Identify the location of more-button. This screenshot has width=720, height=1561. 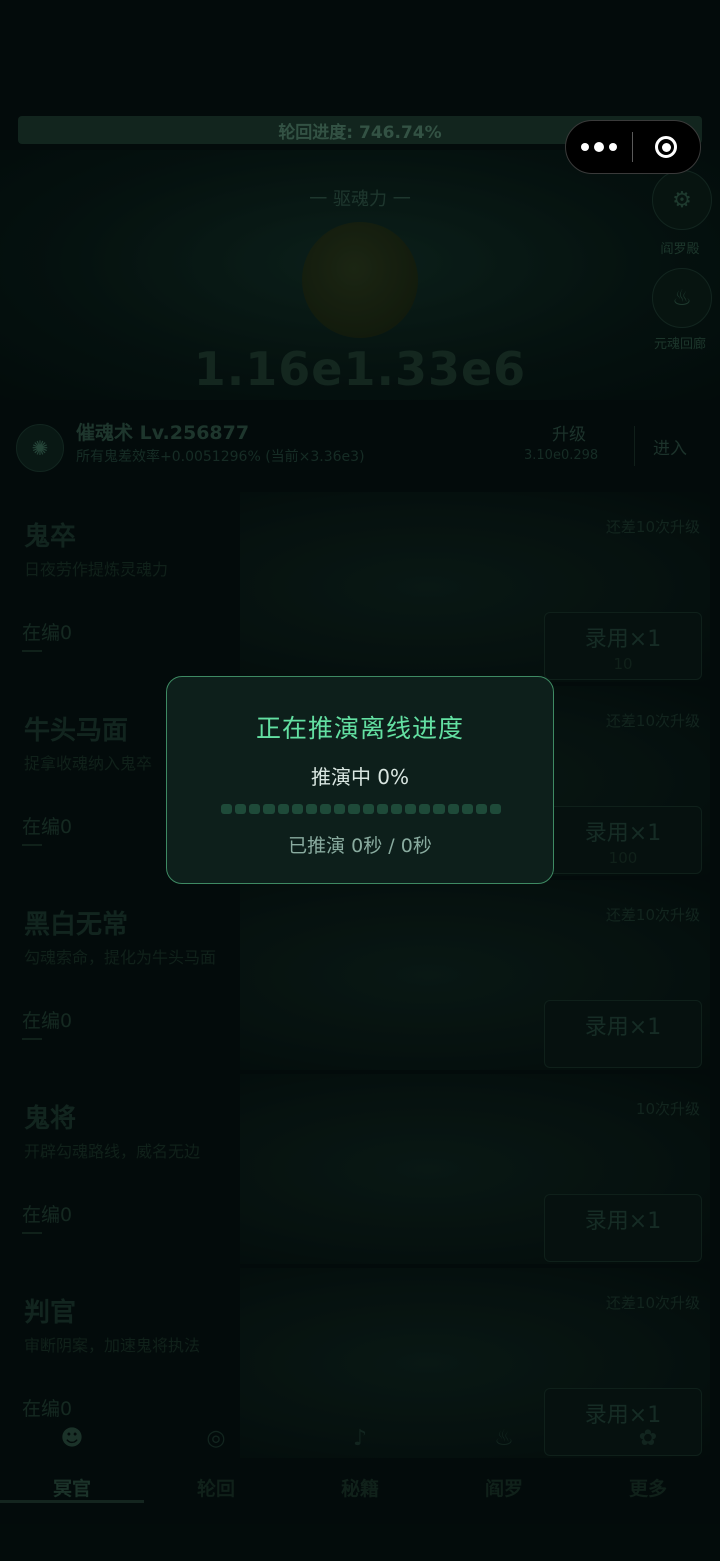
(599, 147).